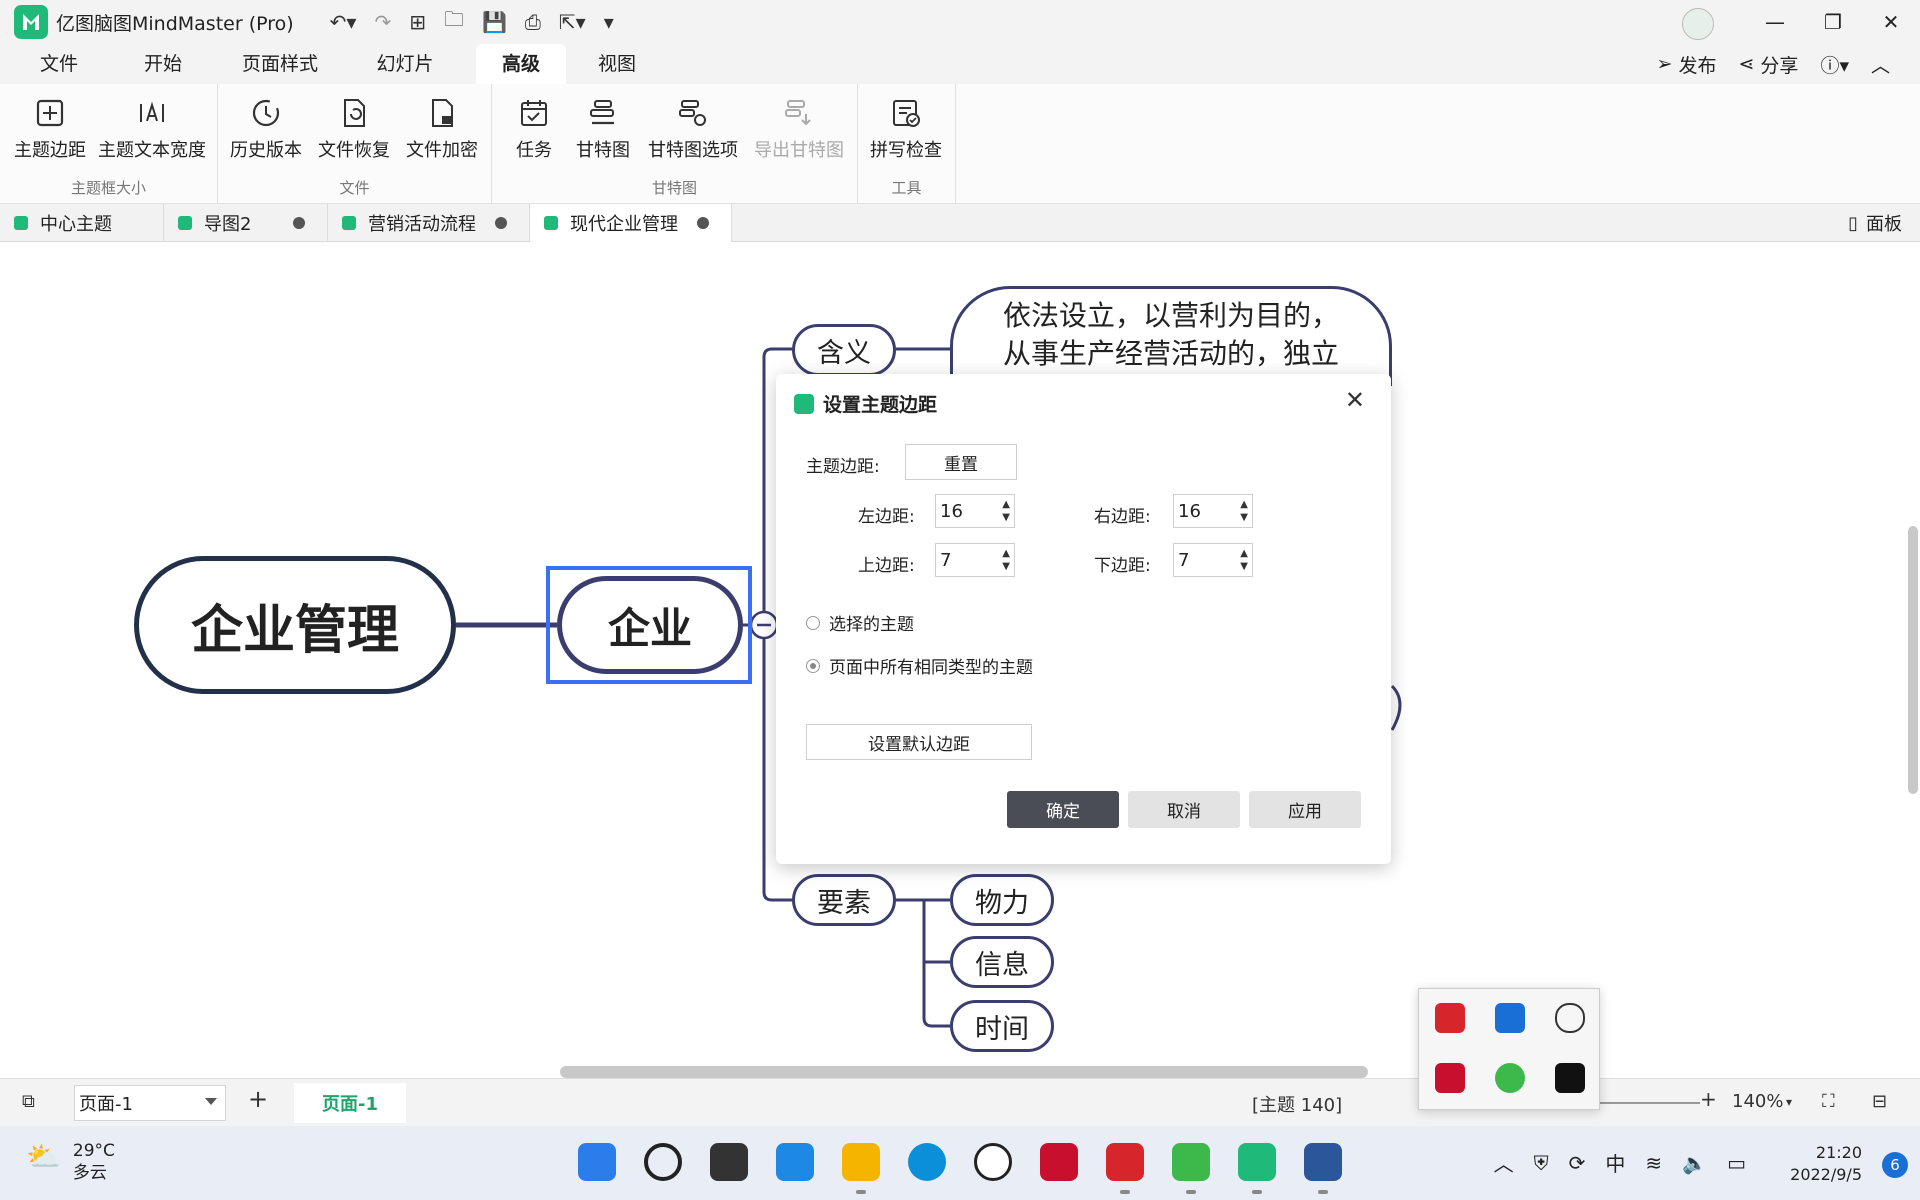 The width and height of the screenshot is (1920, 1200). I want to click on file-recovery-button: 文件恢复, so click(354, 129).